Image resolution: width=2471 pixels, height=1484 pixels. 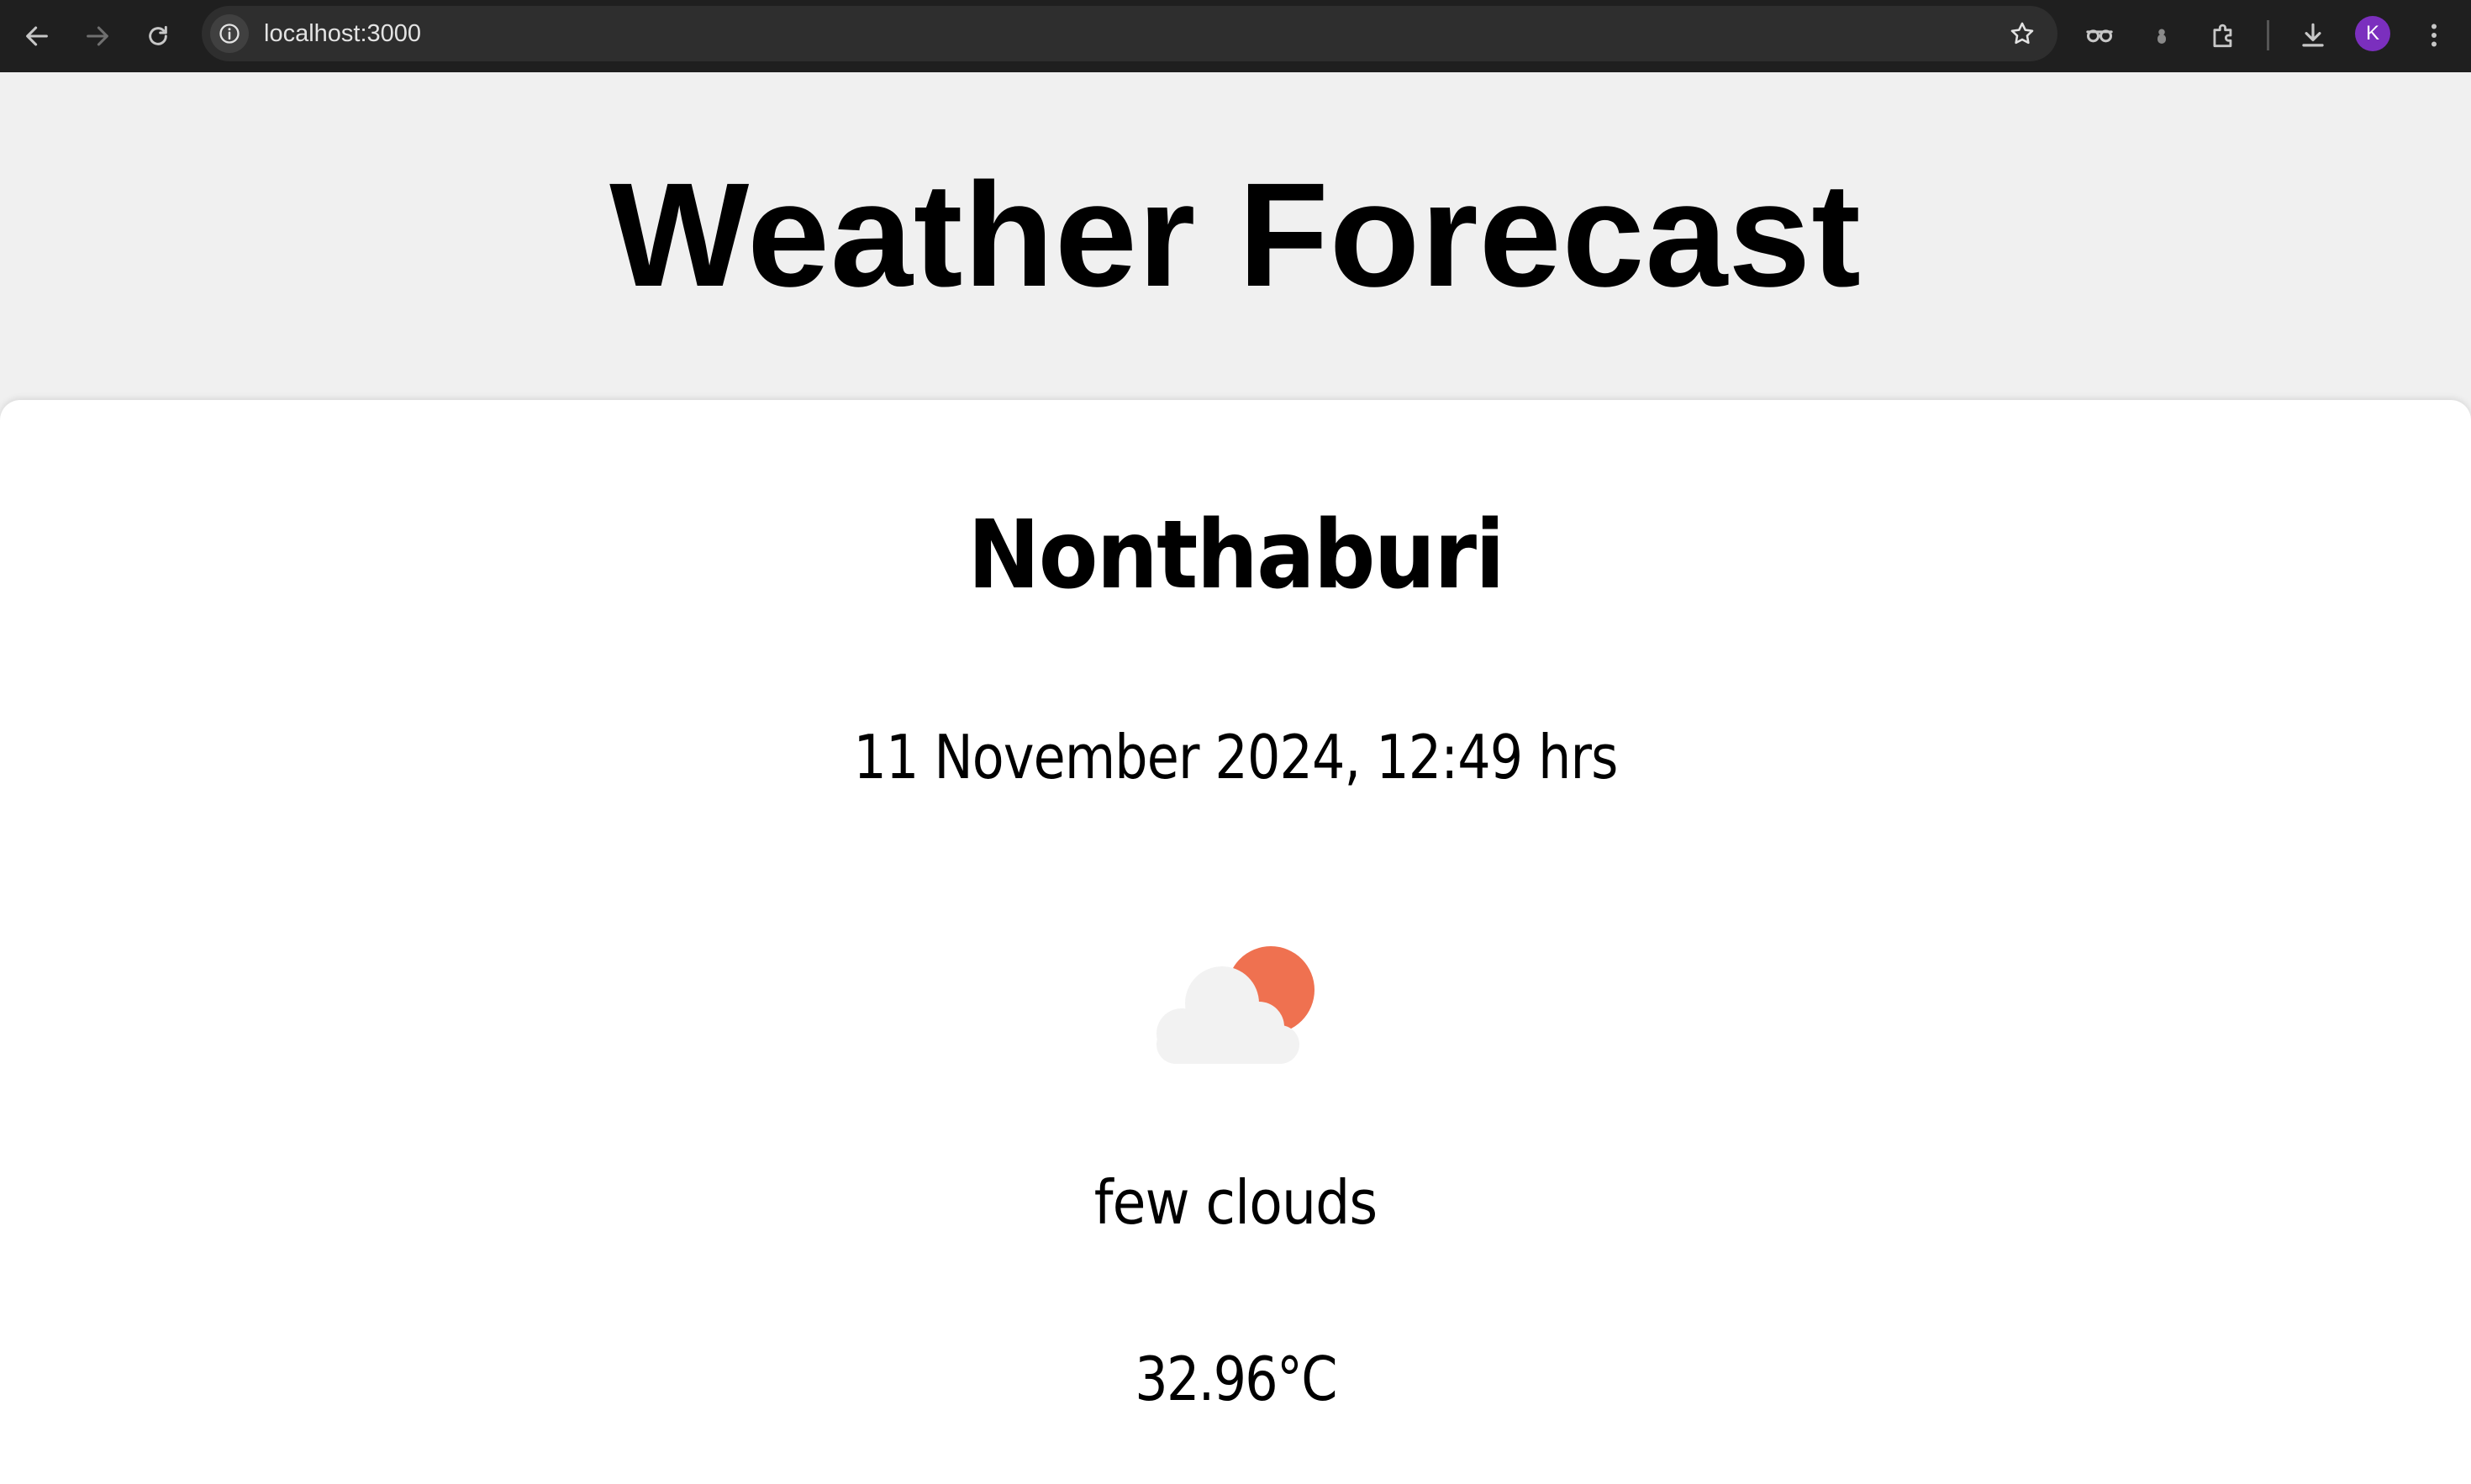 I want to click on weather-description: few clouds, so click(x=1235, y=1202).